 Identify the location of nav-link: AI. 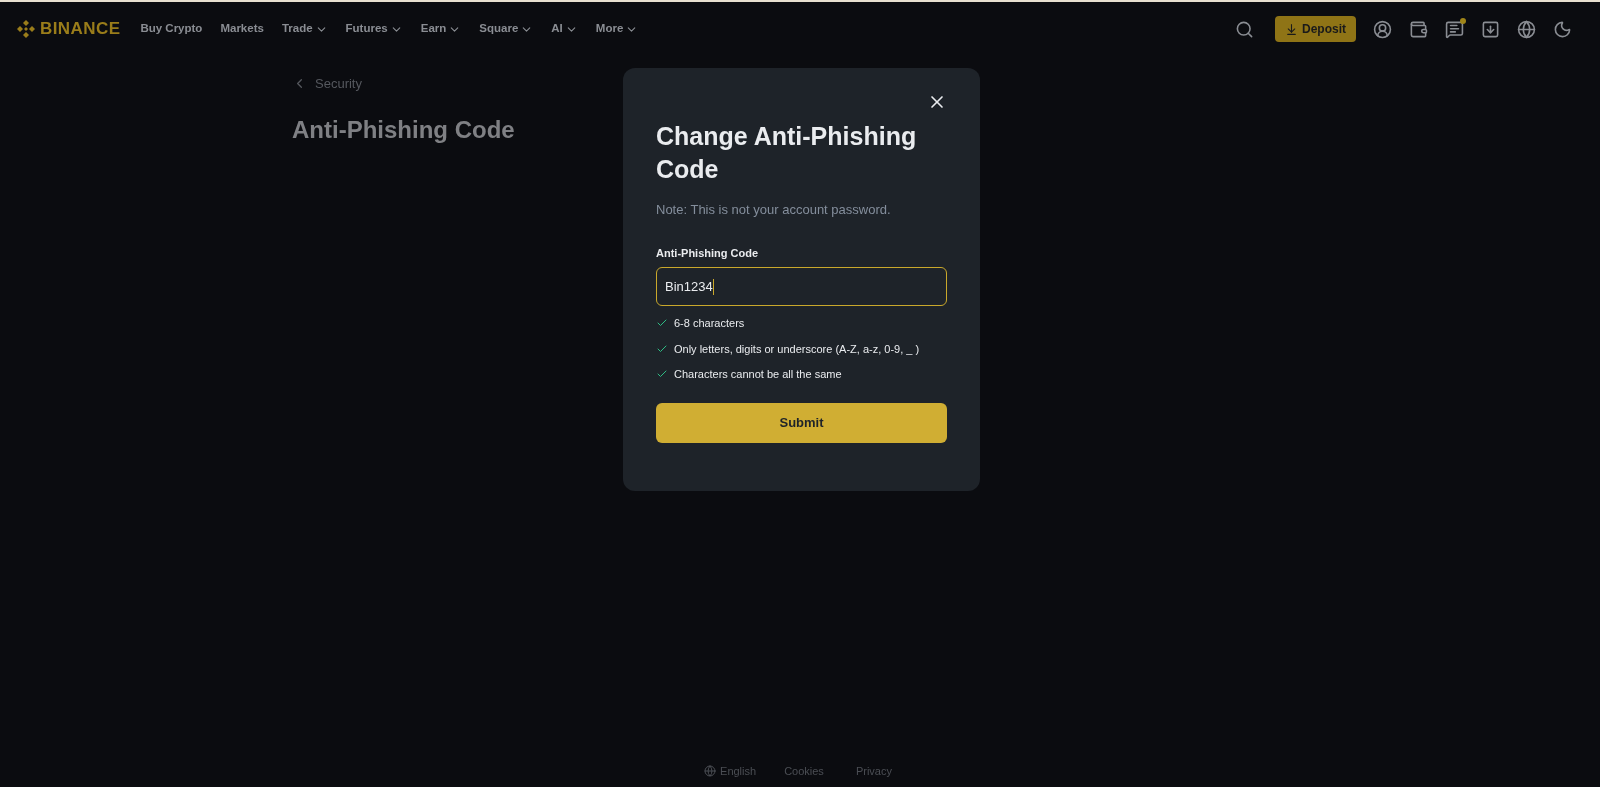
(564, 29).